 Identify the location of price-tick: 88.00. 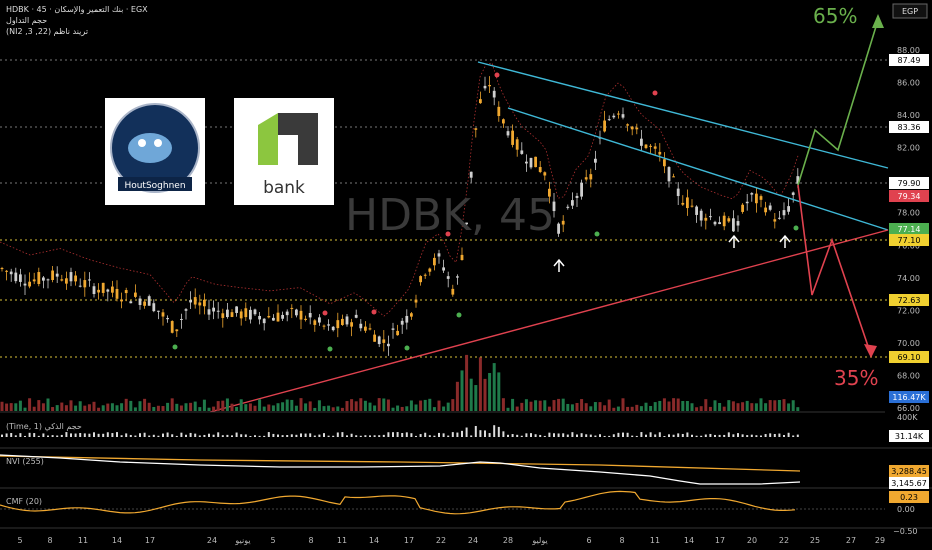
(908, 50).